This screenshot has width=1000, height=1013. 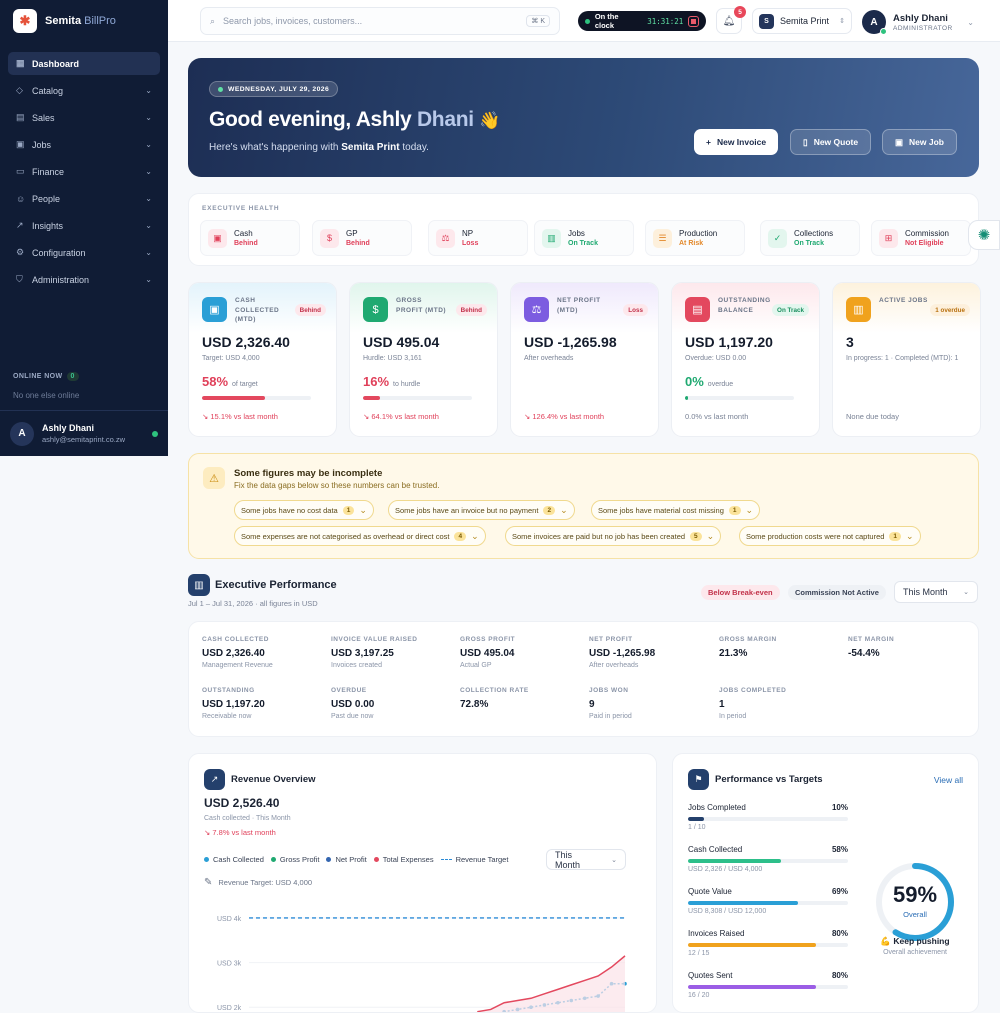 What do you see at coordinates (919, 142) in the screenshot?
I see `new-job-button: ▣ New Job` at bounding box center [919, 142].